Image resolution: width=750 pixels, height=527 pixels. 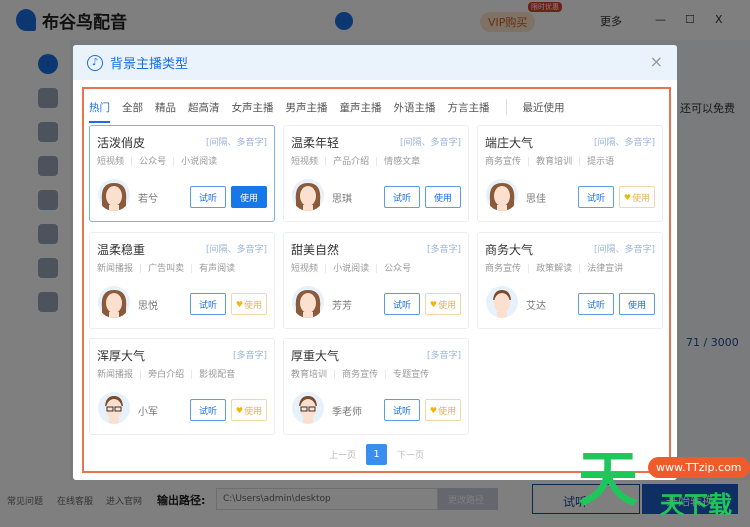 What do you see at coordinates (307, 107) in the screenshot?
I see `tab-5: 男声主播` at bounding box center [307, 107].